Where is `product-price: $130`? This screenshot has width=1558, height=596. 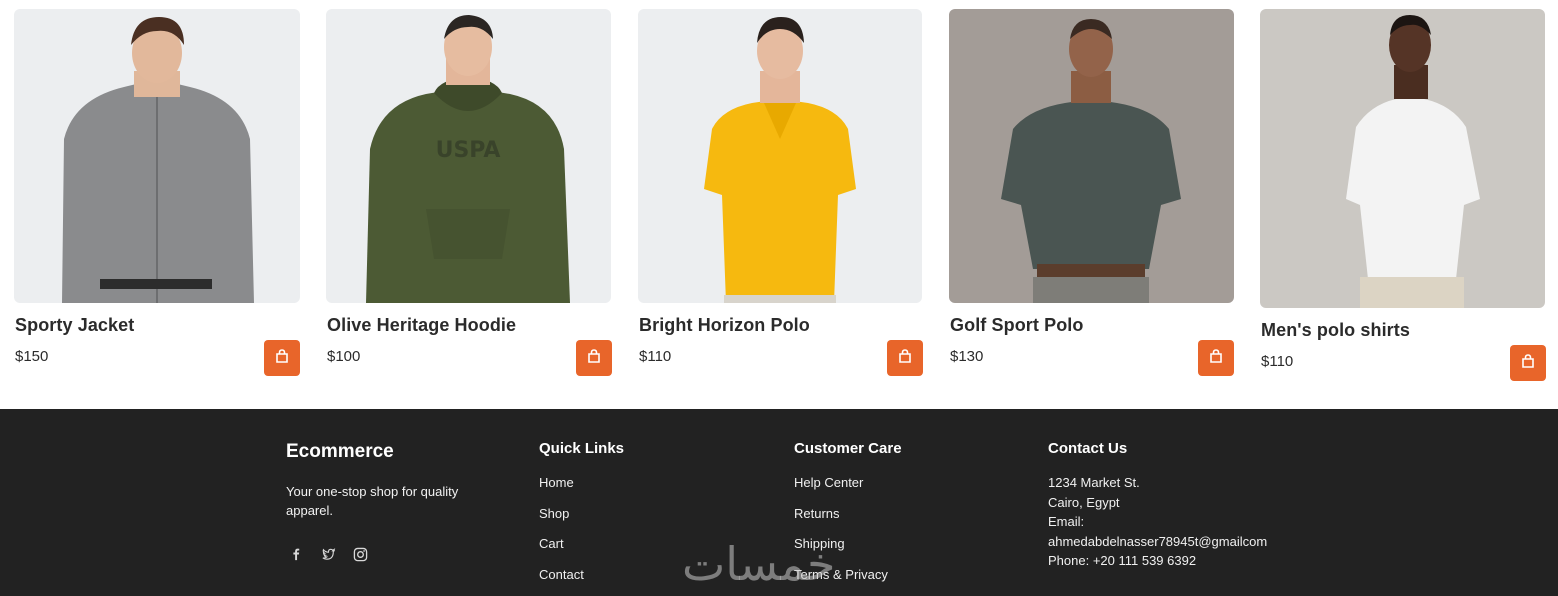 product-price: $130 is located at coordinates (967, 356).